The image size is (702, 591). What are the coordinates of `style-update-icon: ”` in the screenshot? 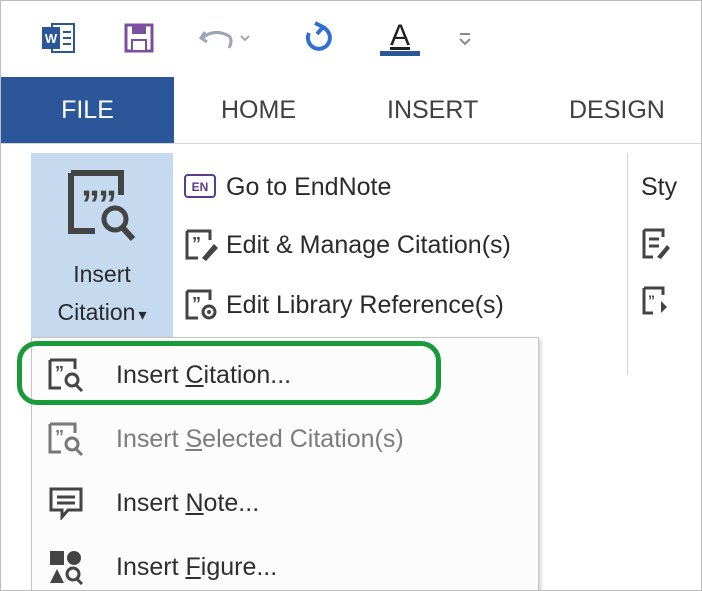 It's located at (656, 303).